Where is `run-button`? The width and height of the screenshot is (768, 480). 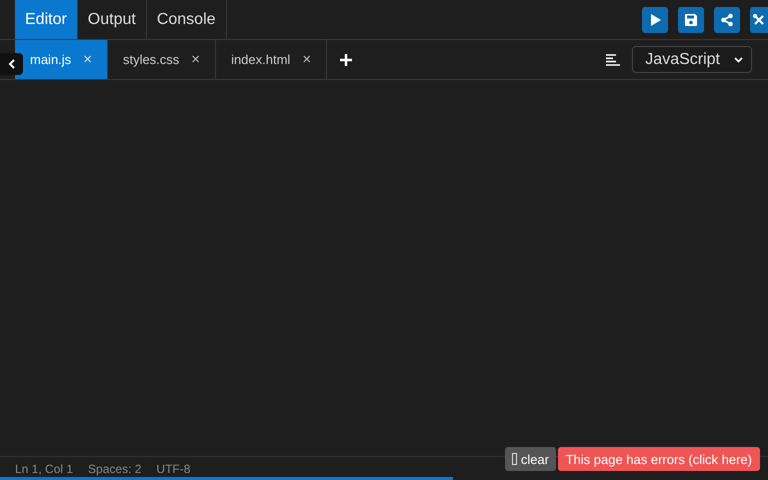
run-button is located at coordinates (655, 20).